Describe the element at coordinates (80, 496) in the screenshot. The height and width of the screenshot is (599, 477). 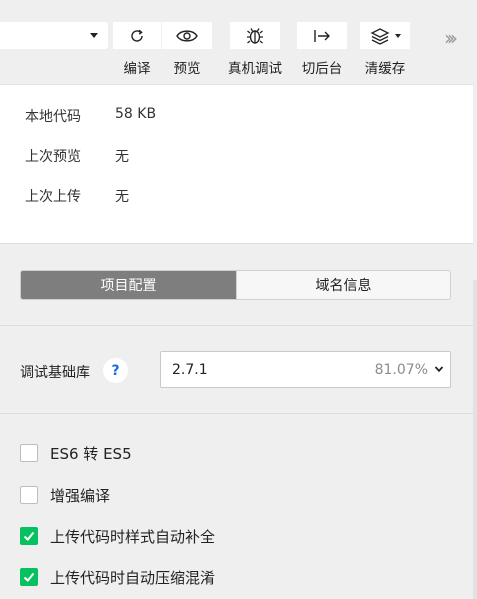
I see `option-label: 增强编译` at that location.